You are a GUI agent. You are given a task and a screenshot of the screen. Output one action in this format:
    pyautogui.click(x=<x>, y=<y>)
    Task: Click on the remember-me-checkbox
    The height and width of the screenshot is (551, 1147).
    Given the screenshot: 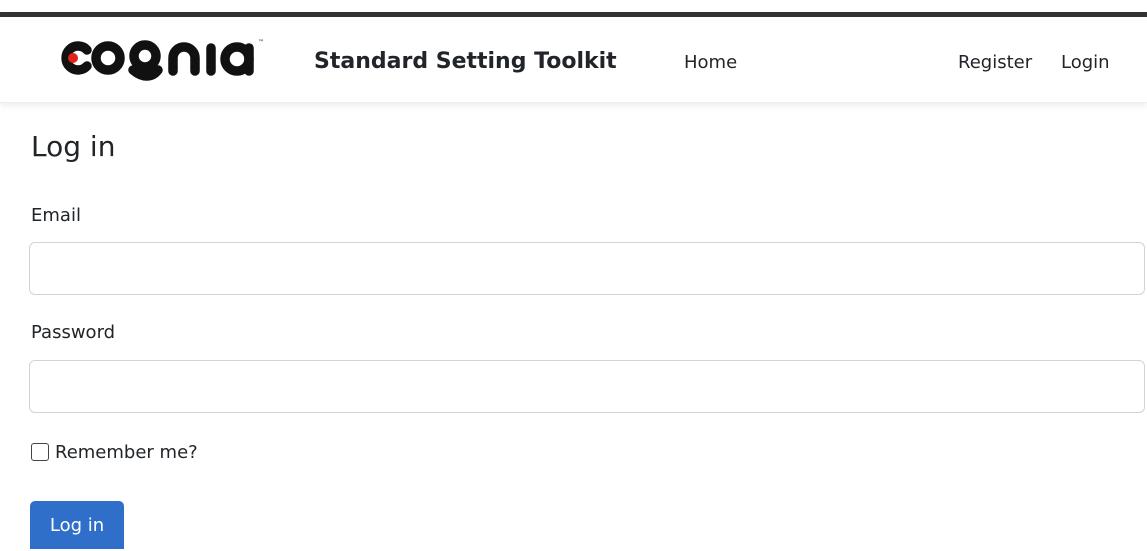 What is the action you would take?
    pyautogui.click(x=40, y=452)
    